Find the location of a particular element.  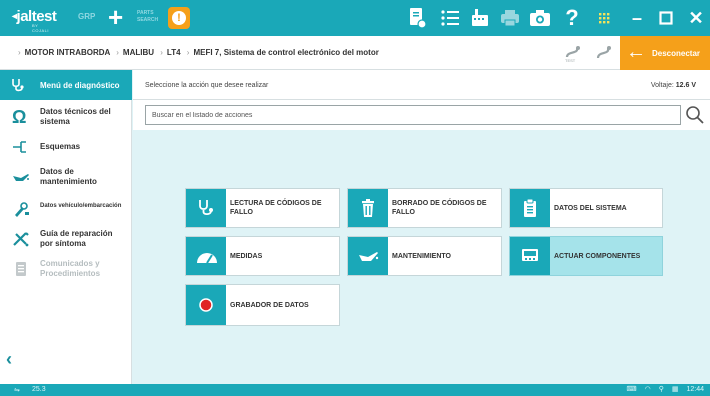

alert-button: ! is located at coordinates (179, 18).